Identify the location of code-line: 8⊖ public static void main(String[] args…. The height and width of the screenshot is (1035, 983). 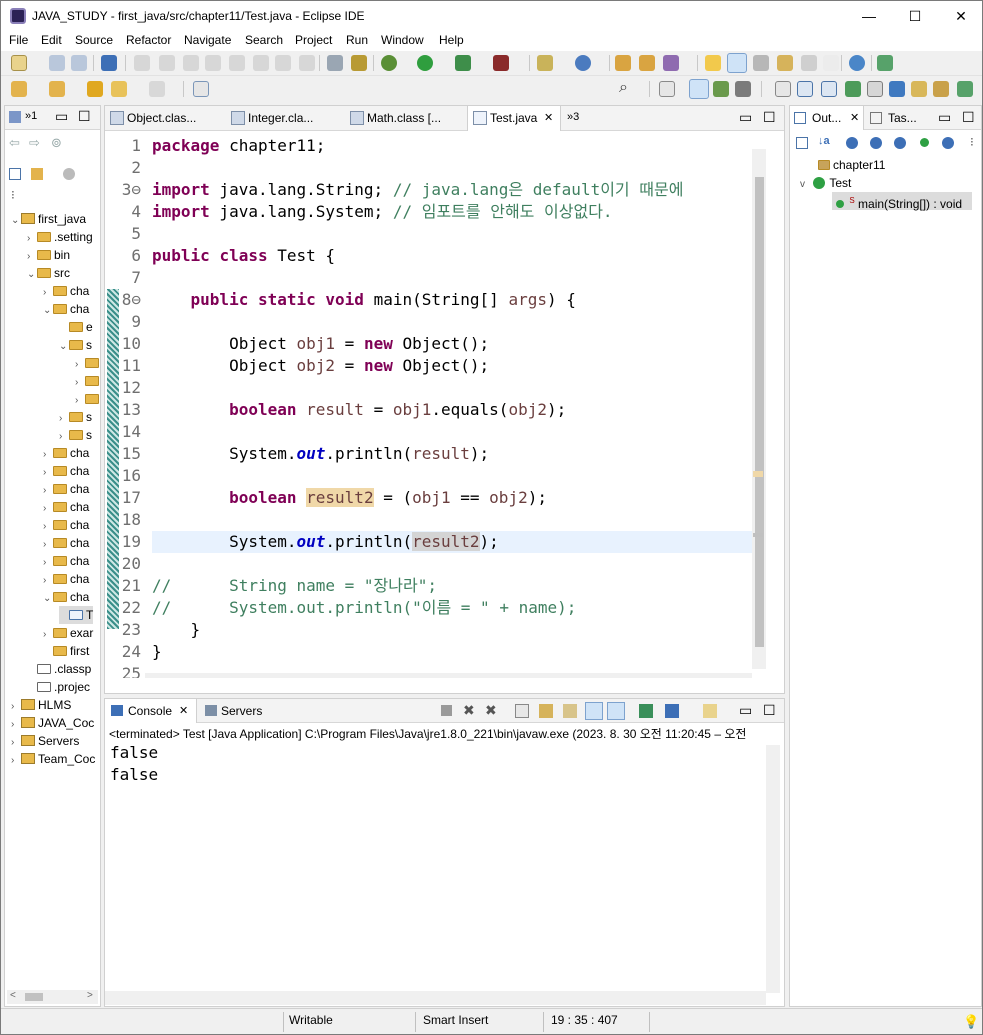
(428, 300).